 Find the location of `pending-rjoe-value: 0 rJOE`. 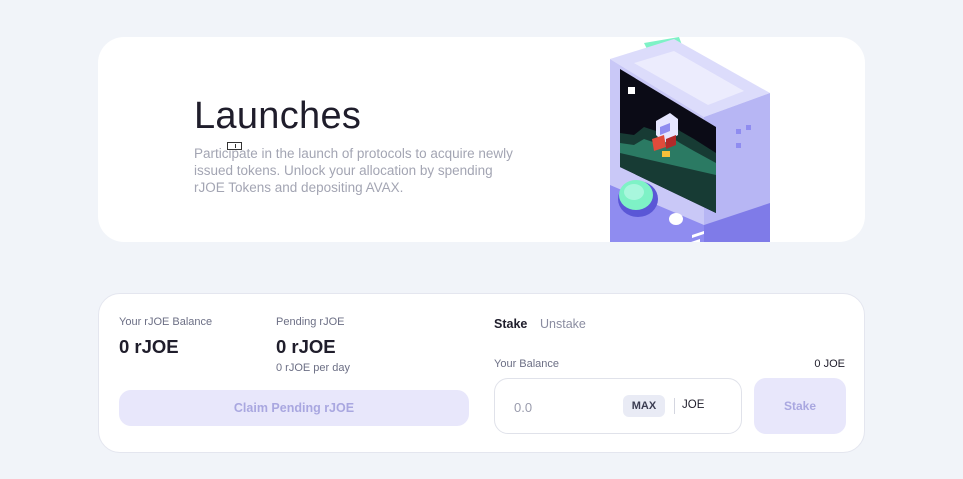

pending-rjoe-value: 0 rJOE is located at coordinates (306, 346).